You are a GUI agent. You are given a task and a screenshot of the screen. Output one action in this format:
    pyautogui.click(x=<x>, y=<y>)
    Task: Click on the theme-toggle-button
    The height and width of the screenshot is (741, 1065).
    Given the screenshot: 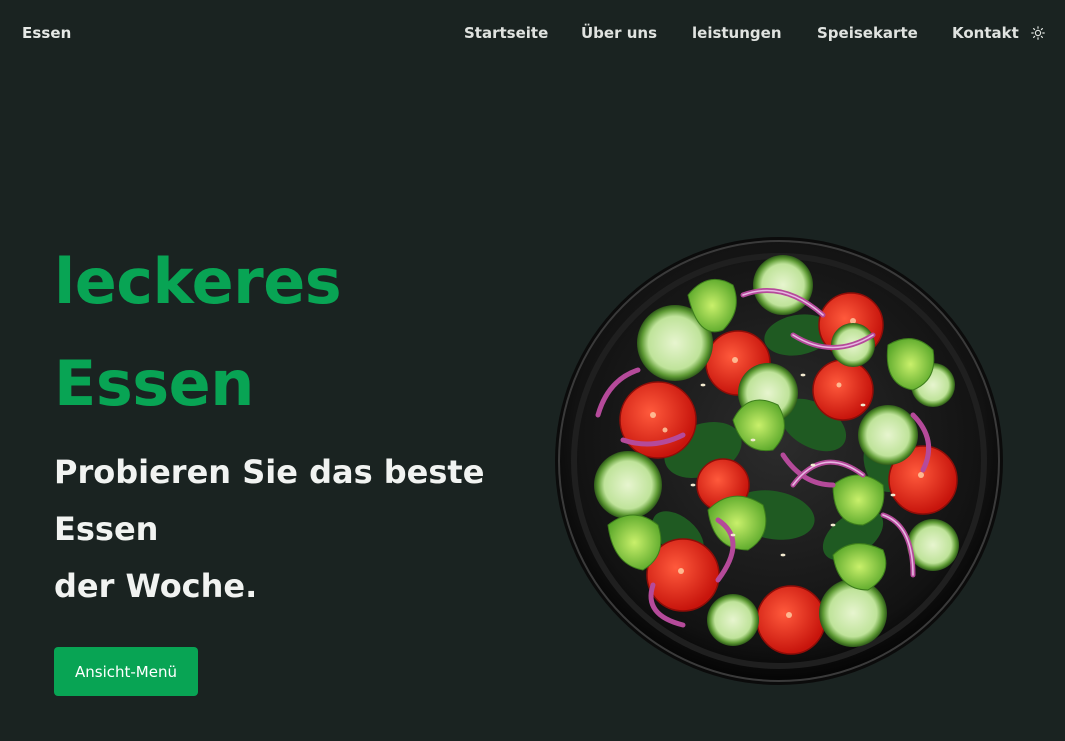 What is the action you would take?
    pyautogui.click(x=1038, y=33)
    